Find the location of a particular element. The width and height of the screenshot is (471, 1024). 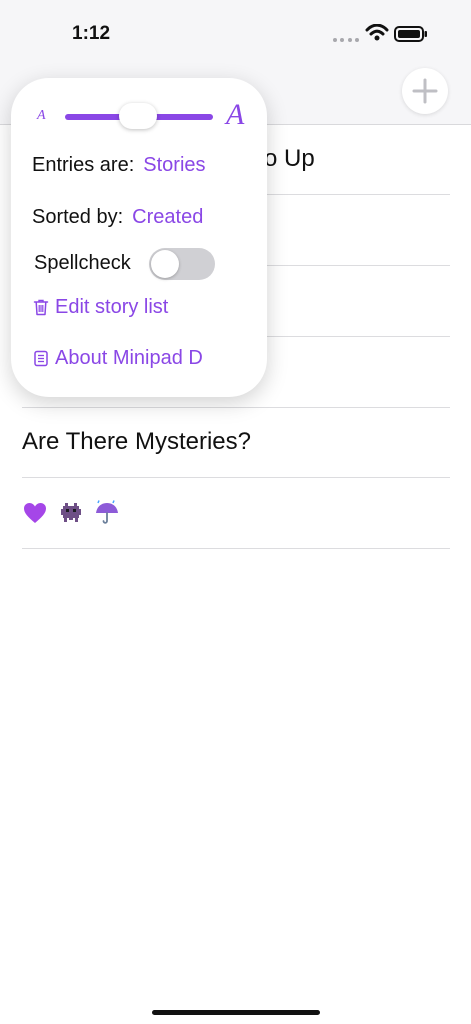

status-time: 1:12 is located at coordinates (91, 33).